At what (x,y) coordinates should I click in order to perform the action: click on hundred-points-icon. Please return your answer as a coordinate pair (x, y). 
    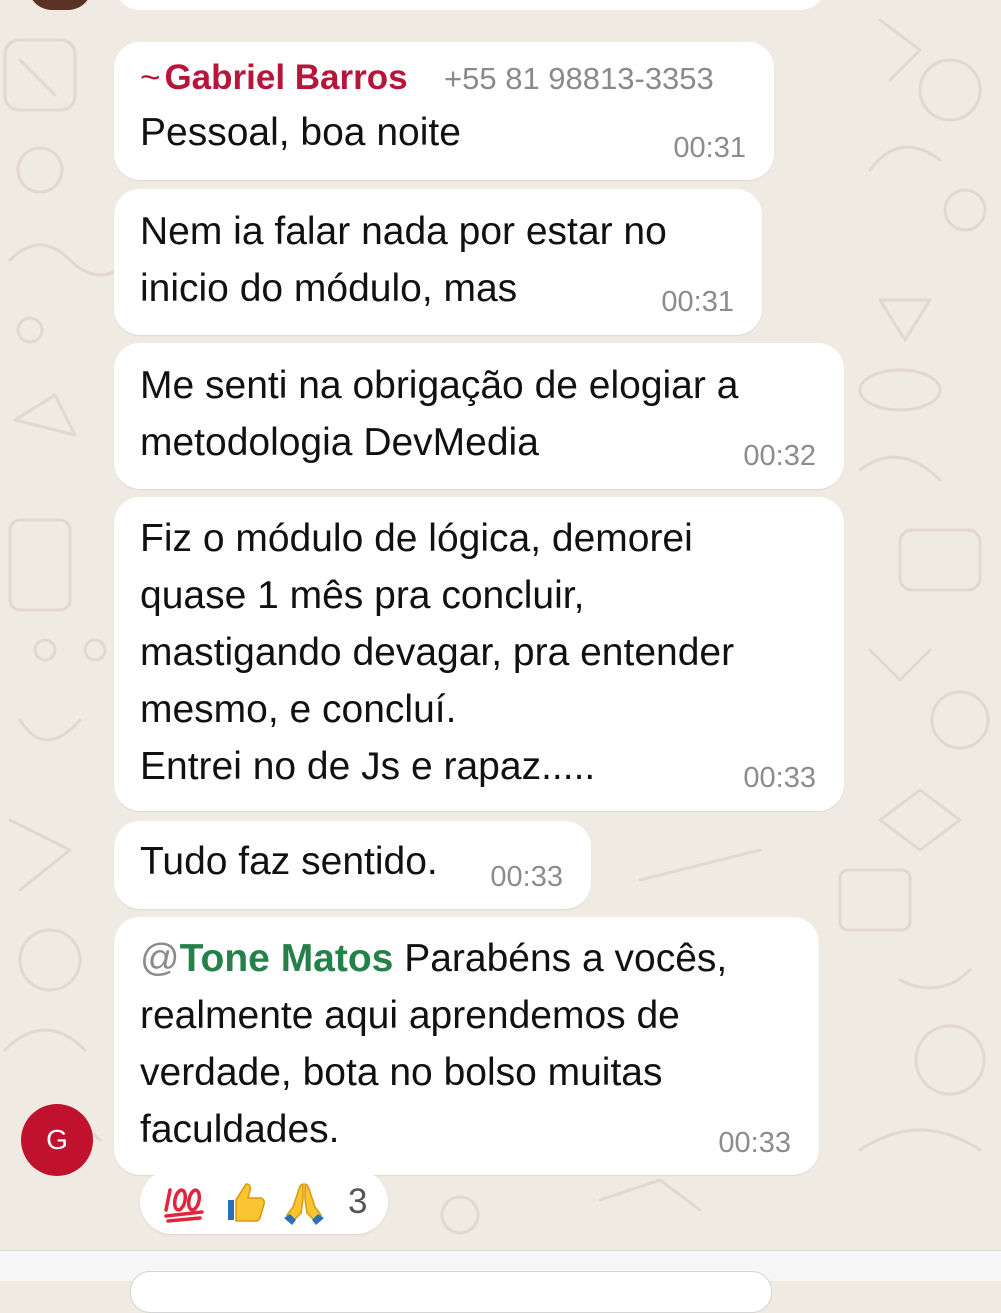
    Looking at the image, I should click on (184, 1205).